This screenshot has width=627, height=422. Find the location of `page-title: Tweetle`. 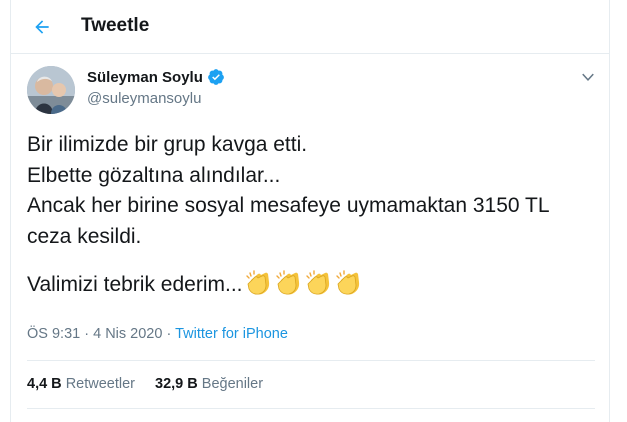

page-title: Tweetle is located at coordinates (115, 25).